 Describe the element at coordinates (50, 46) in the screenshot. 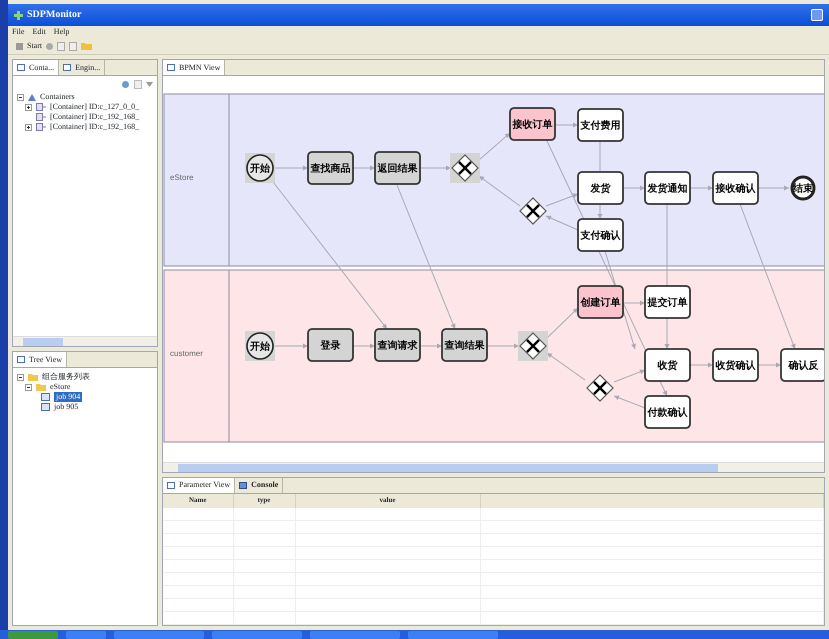

I see `stop-icon` at that location.